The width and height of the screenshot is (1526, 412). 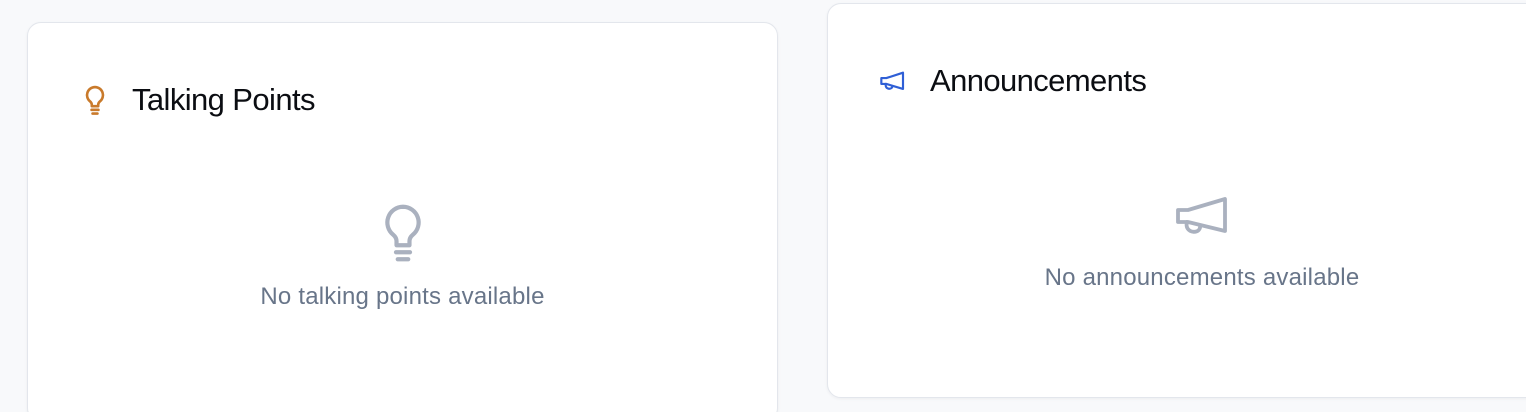 I want to click on announcements-empty-state: No announcements available, so click(x=1177, y=242).